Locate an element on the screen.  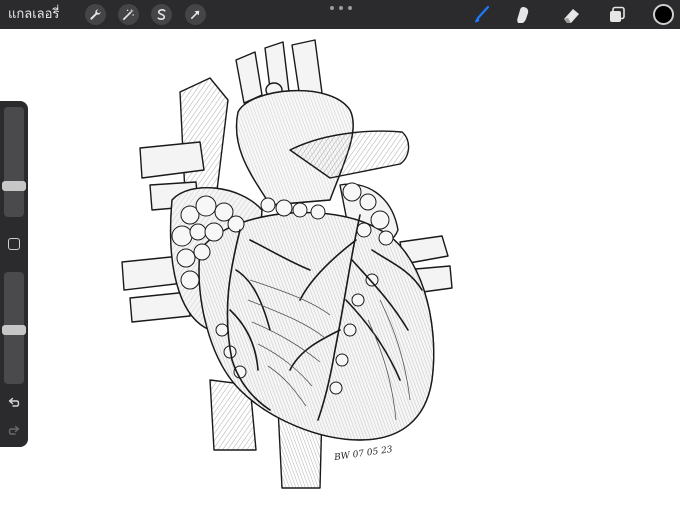
layers-icon is located at coordinates (617, 14).